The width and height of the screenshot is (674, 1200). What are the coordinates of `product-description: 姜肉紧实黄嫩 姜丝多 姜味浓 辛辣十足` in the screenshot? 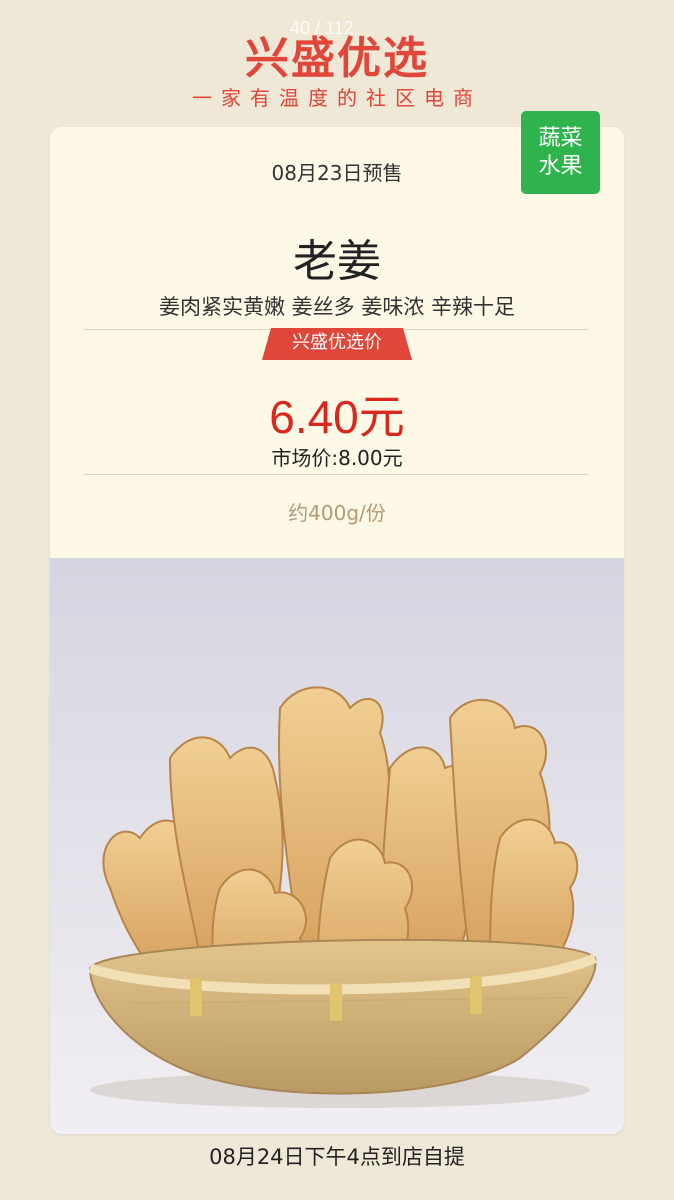 It's located at (337, 307).